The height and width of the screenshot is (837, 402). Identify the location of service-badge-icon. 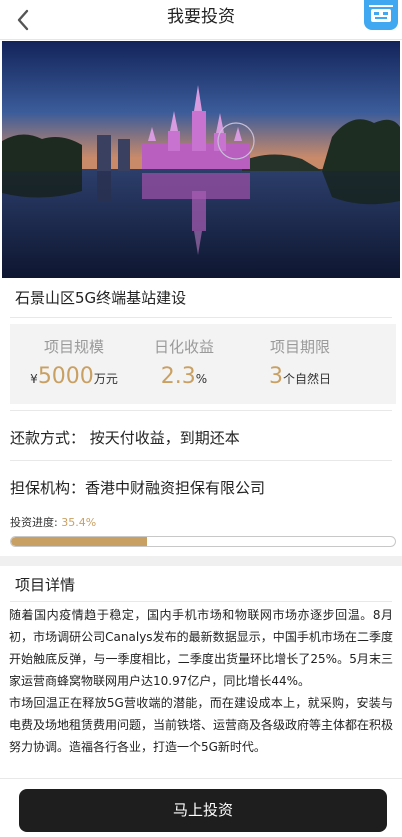
(381, 13).